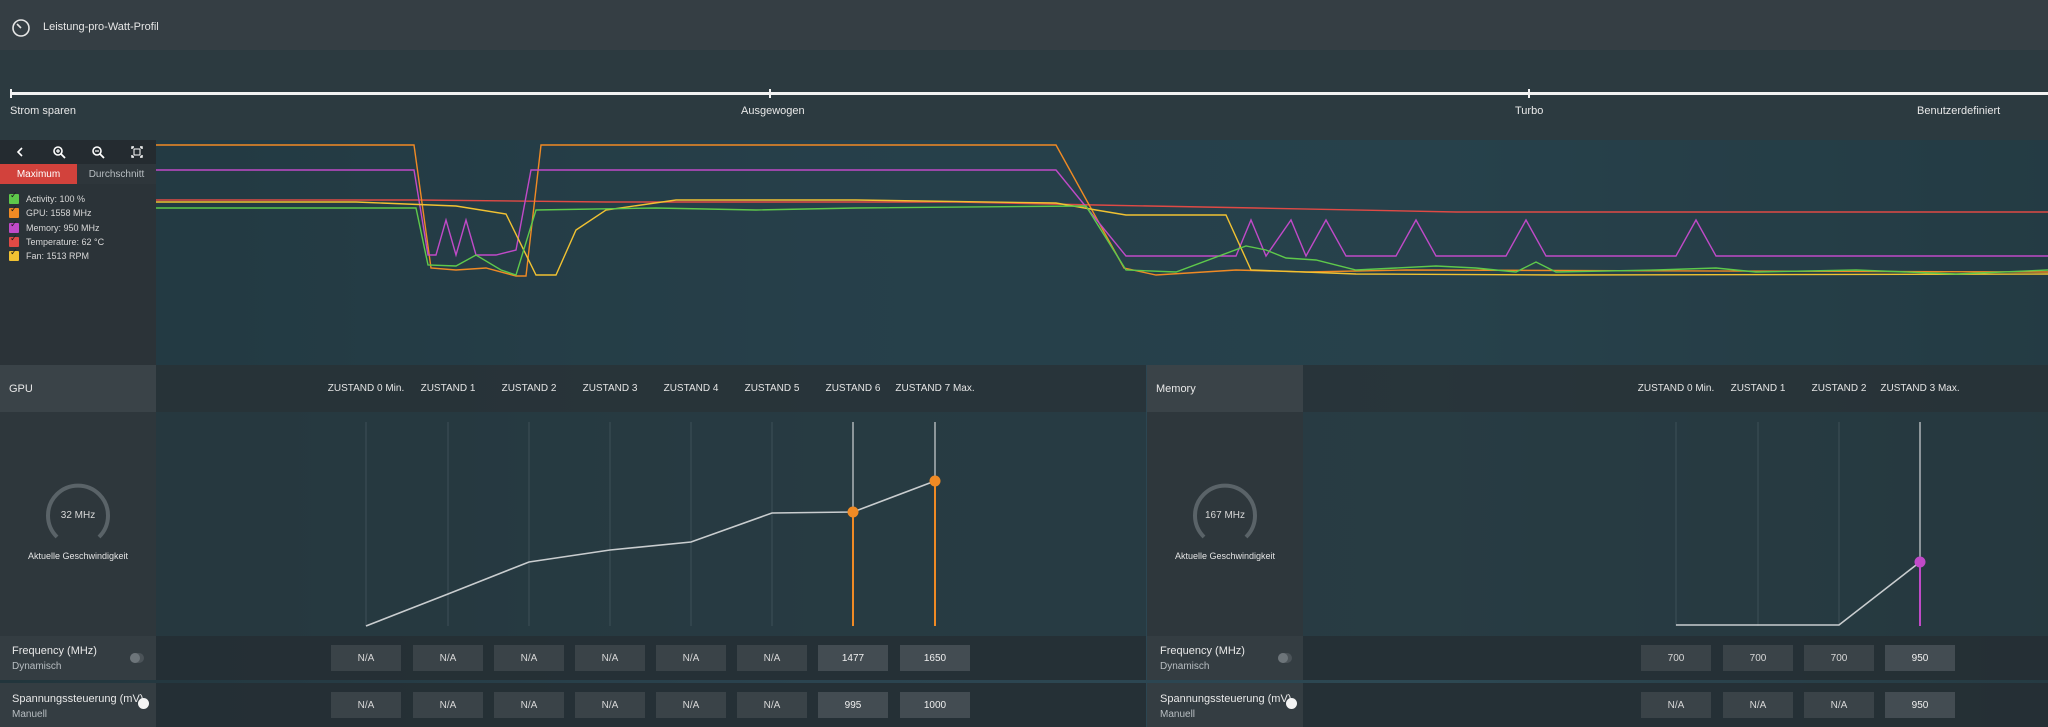  Describe the element at coordinates (366, 388) in the screenshot. I see `gpu-state-0-label: ZUSTAND 0 Min.` at that location.